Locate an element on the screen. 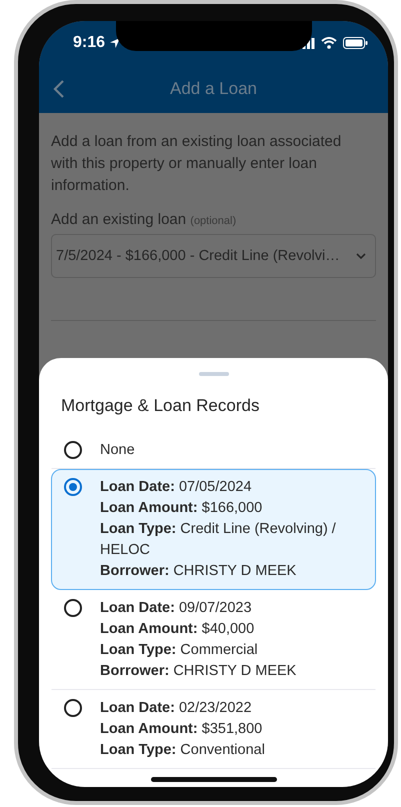 The image size is (401, 807). option-text: None is located at coordinates (117, 450).